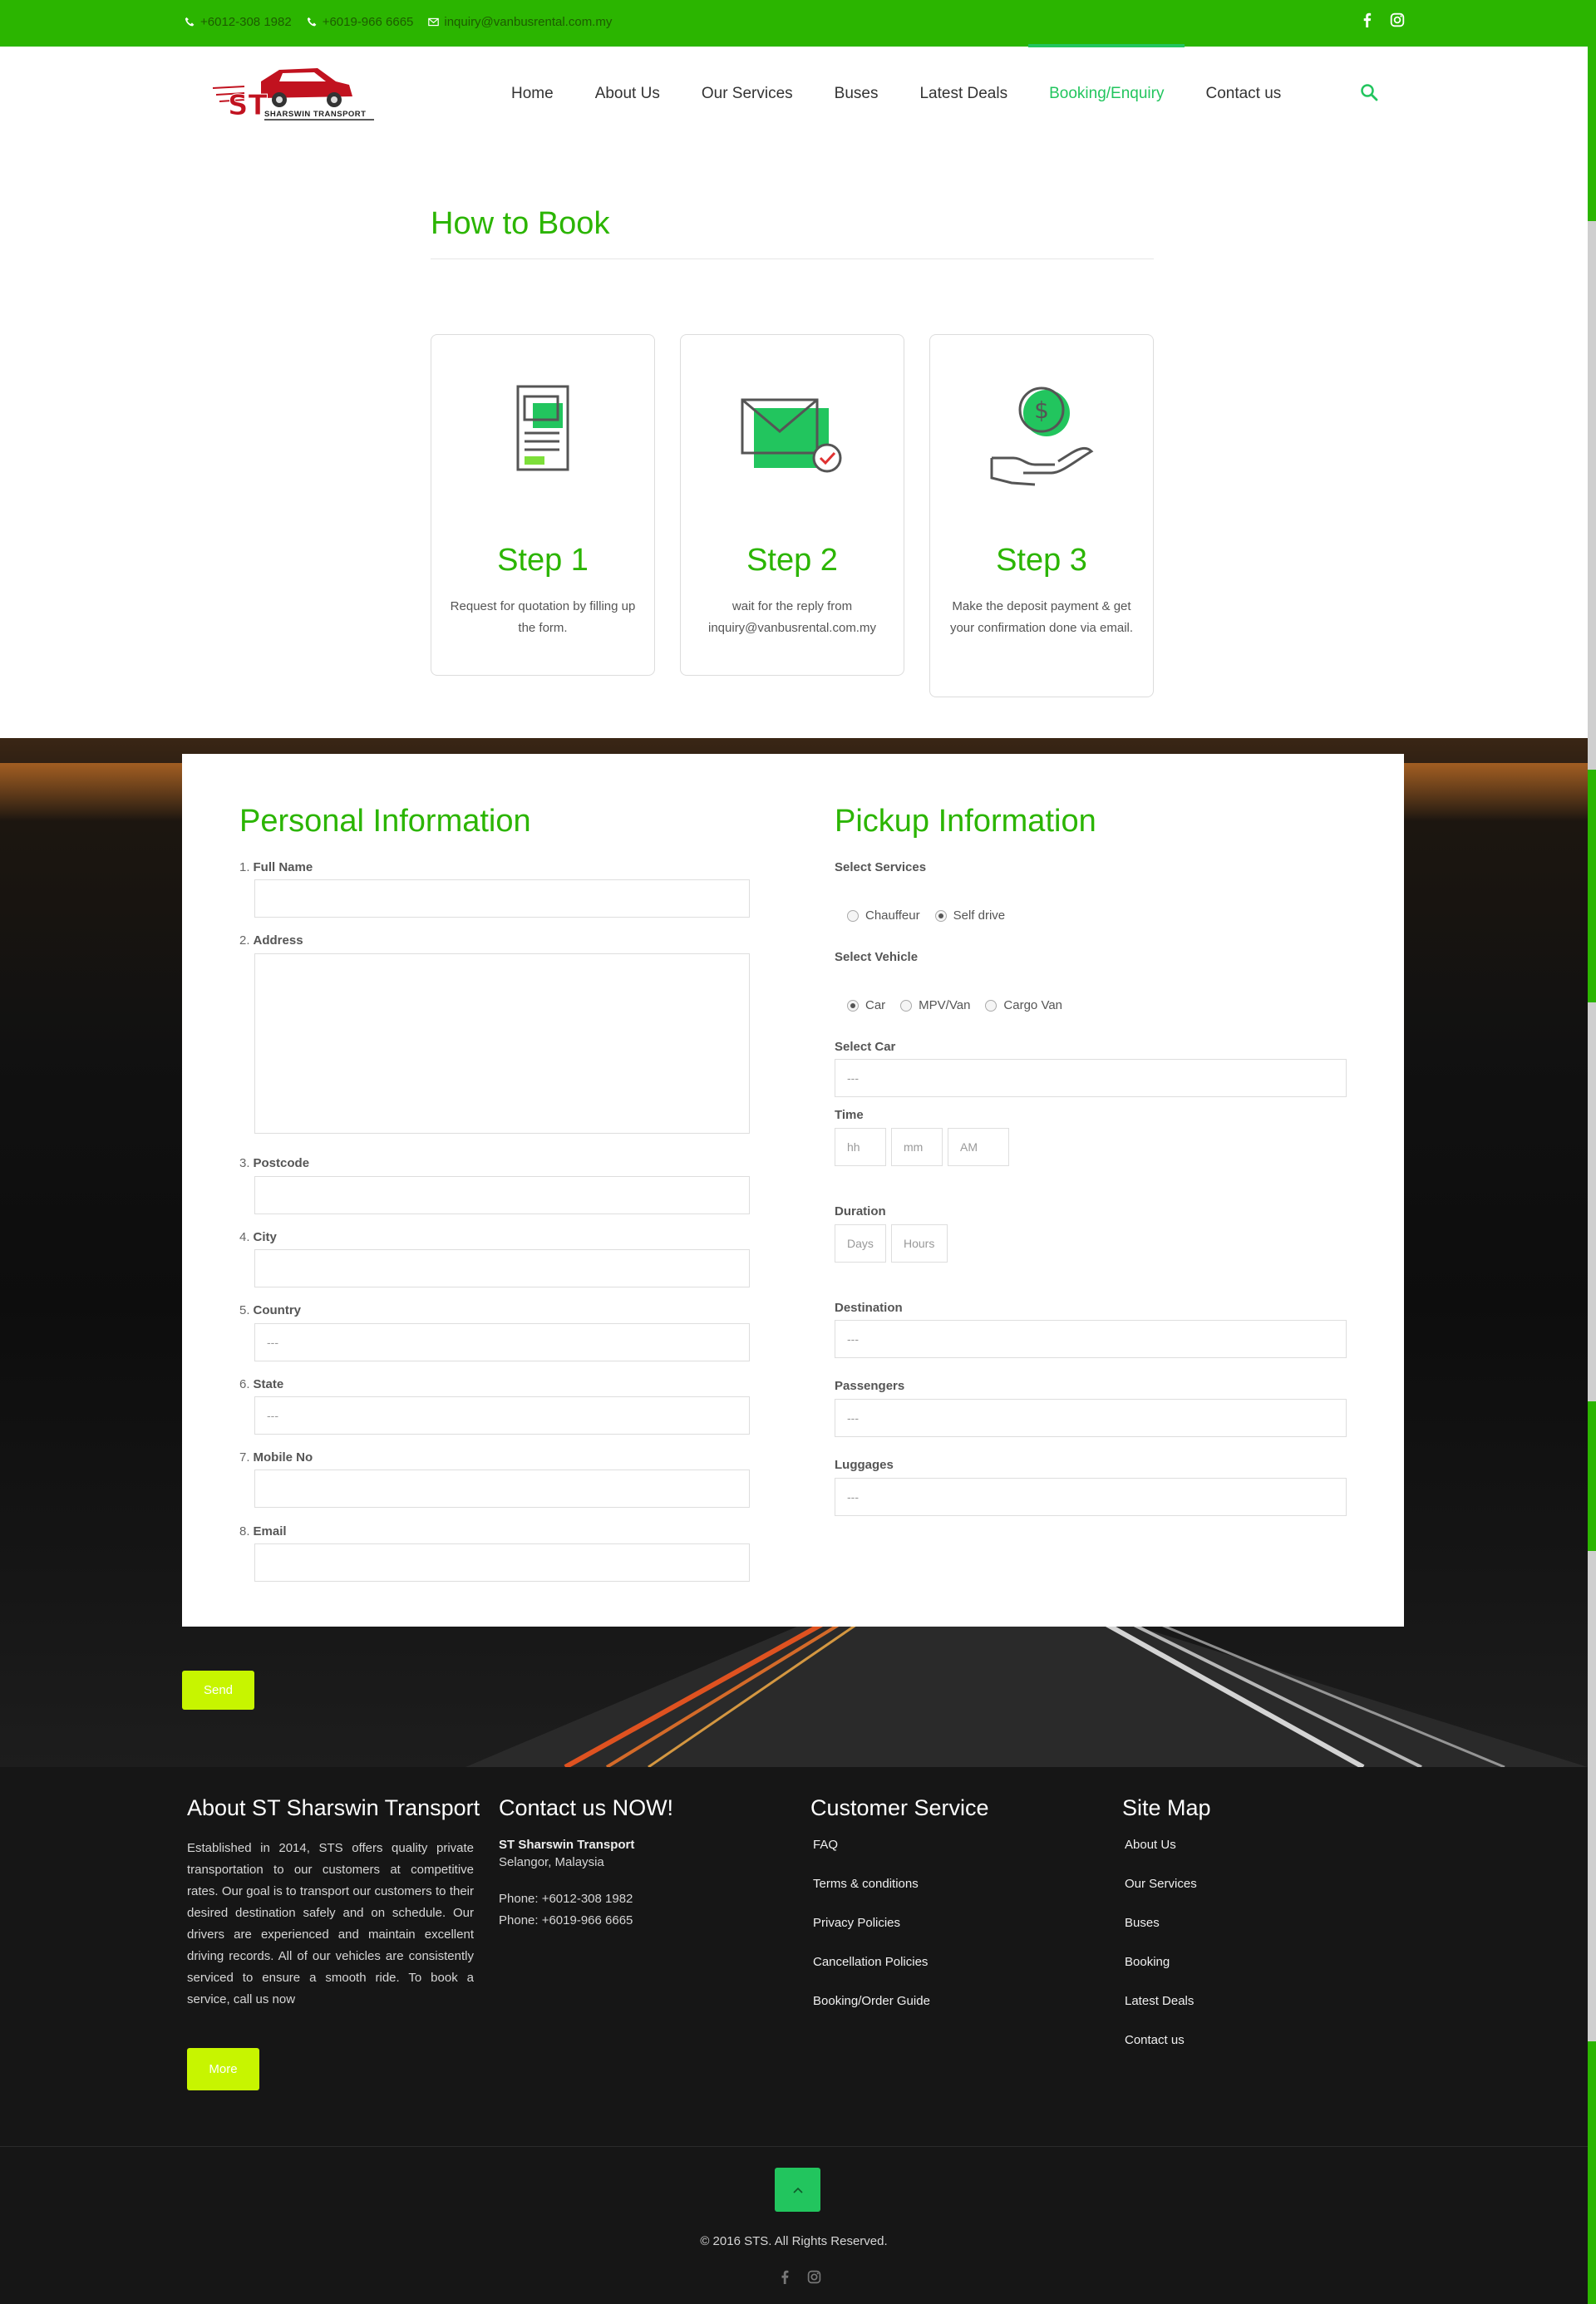 Image resolution: width=1596 pixels, height=2304 pixels. I want to click on select-vehicle-label: Select Vehicle, so click(877, 957).